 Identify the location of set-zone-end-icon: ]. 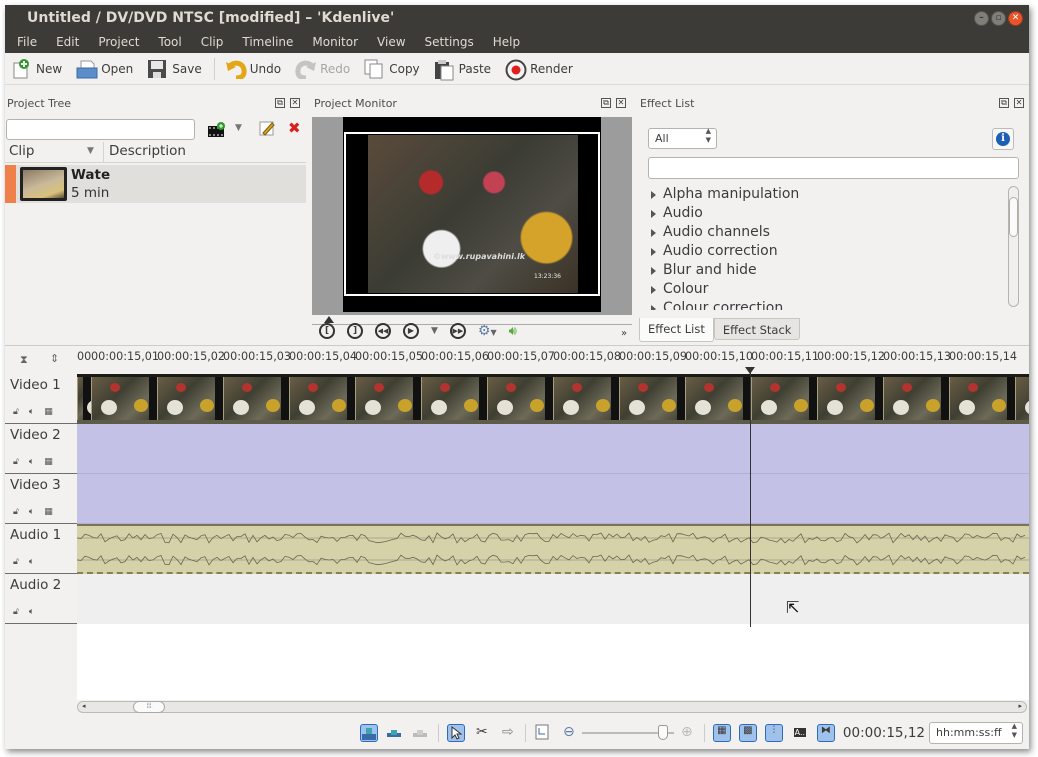
(355, 331).